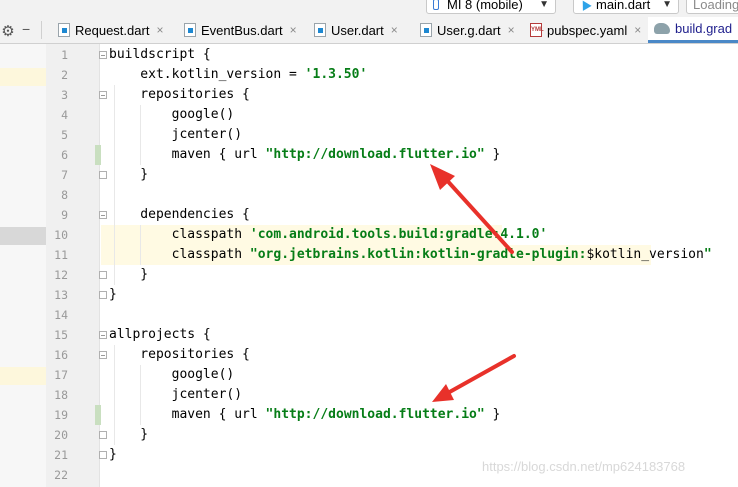 The width and height of the screenshot is (738, 487). Describe the element at coordinates (645, 254) in the screenshot. I see `code-token: $kotlin_version` at that location.